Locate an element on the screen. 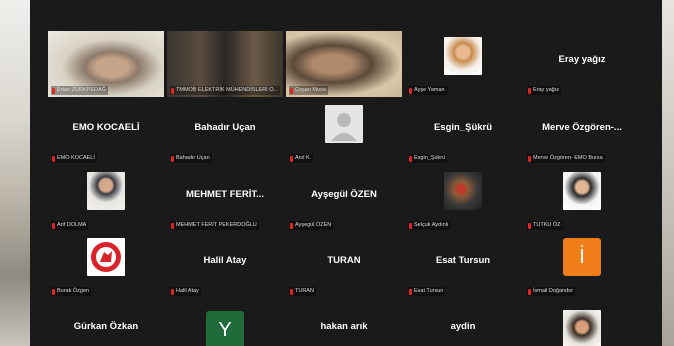 The image size is (674, 346). participant-label: Ertan ZÜRKPEDAĞ is located at coordinates (81, 90).